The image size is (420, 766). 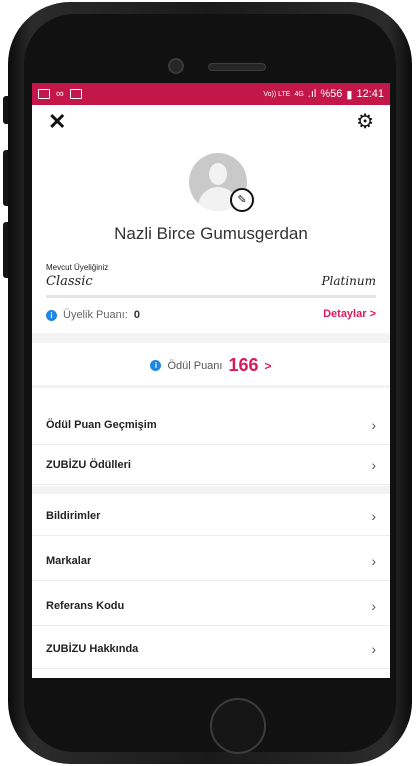 What do you see at coordinates (242, 200) in the screenshot?
I see `pencil-icon: ✎` at bounding box center [242, 200].